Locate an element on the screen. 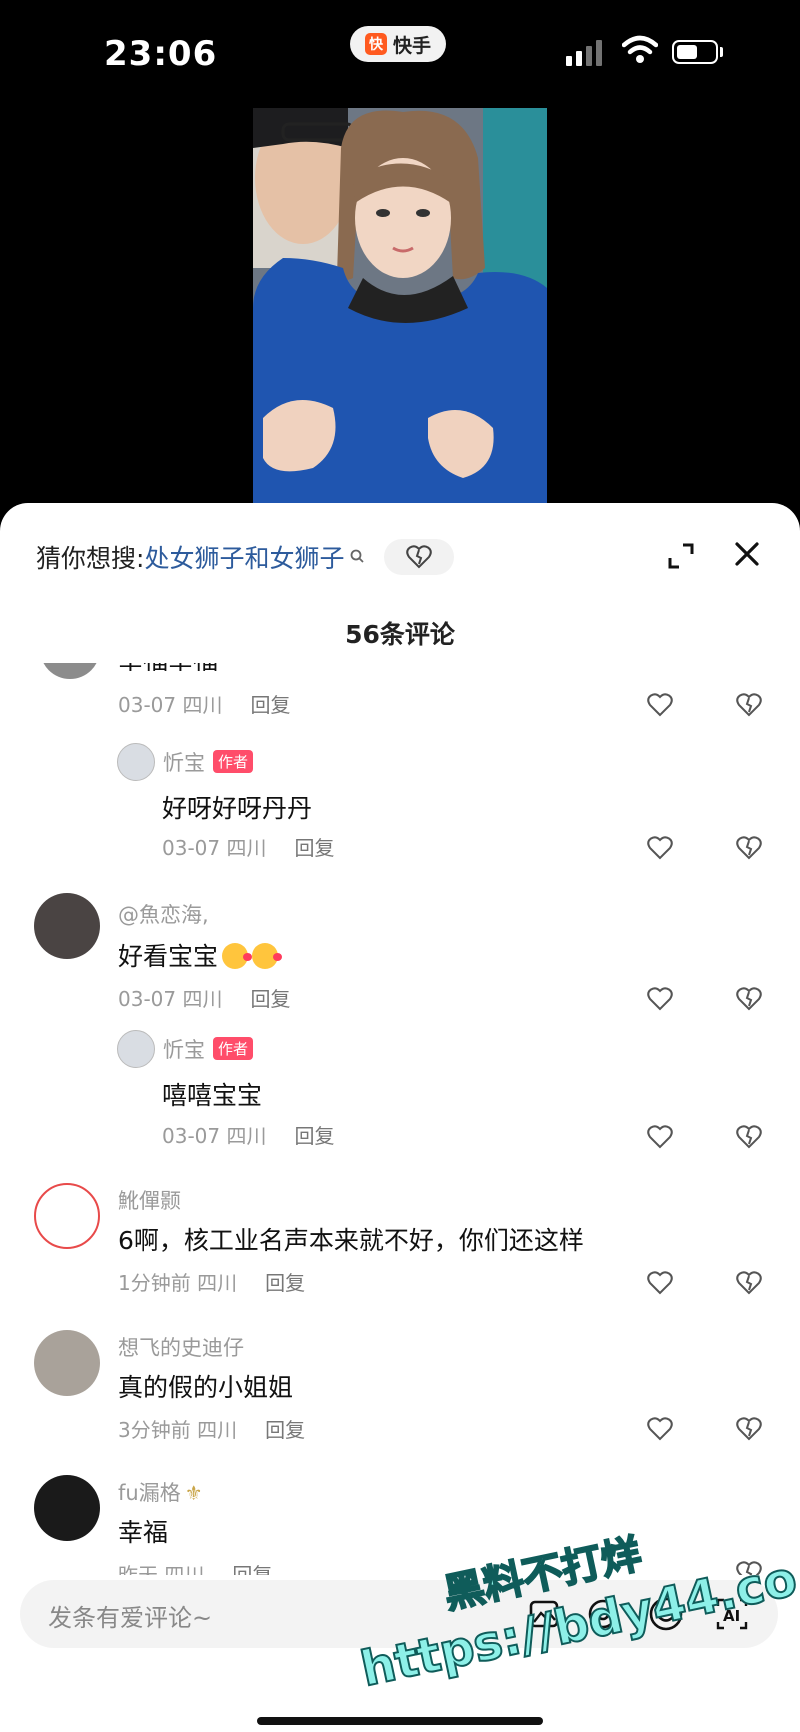 This screenshot has height=1732, width=800. comment-meta: 昨天 四川 回复 is located at coordinates (195, 1567).